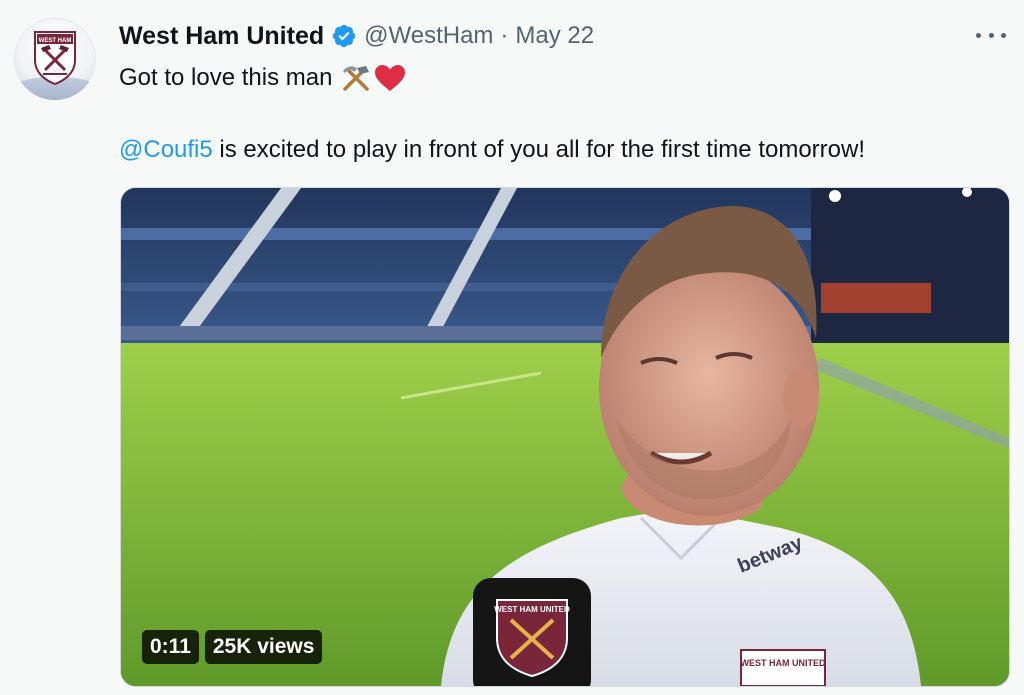 This screenshot has height=695, width=1024. Describe the element at coordinates (428, 36) in the screenshot. I see `account-handle: @WestHam` at that location.